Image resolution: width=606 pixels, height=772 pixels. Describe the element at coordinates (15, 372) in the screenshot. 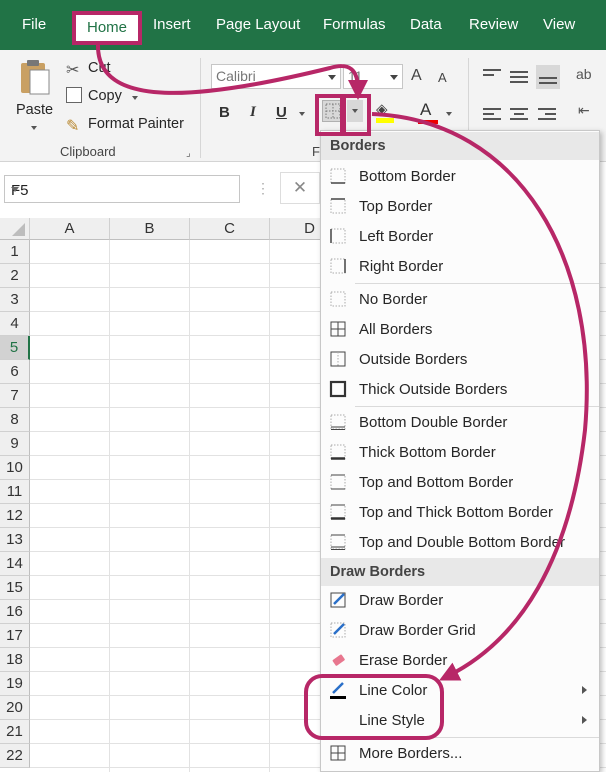

I see `row-header: 6` at that location.